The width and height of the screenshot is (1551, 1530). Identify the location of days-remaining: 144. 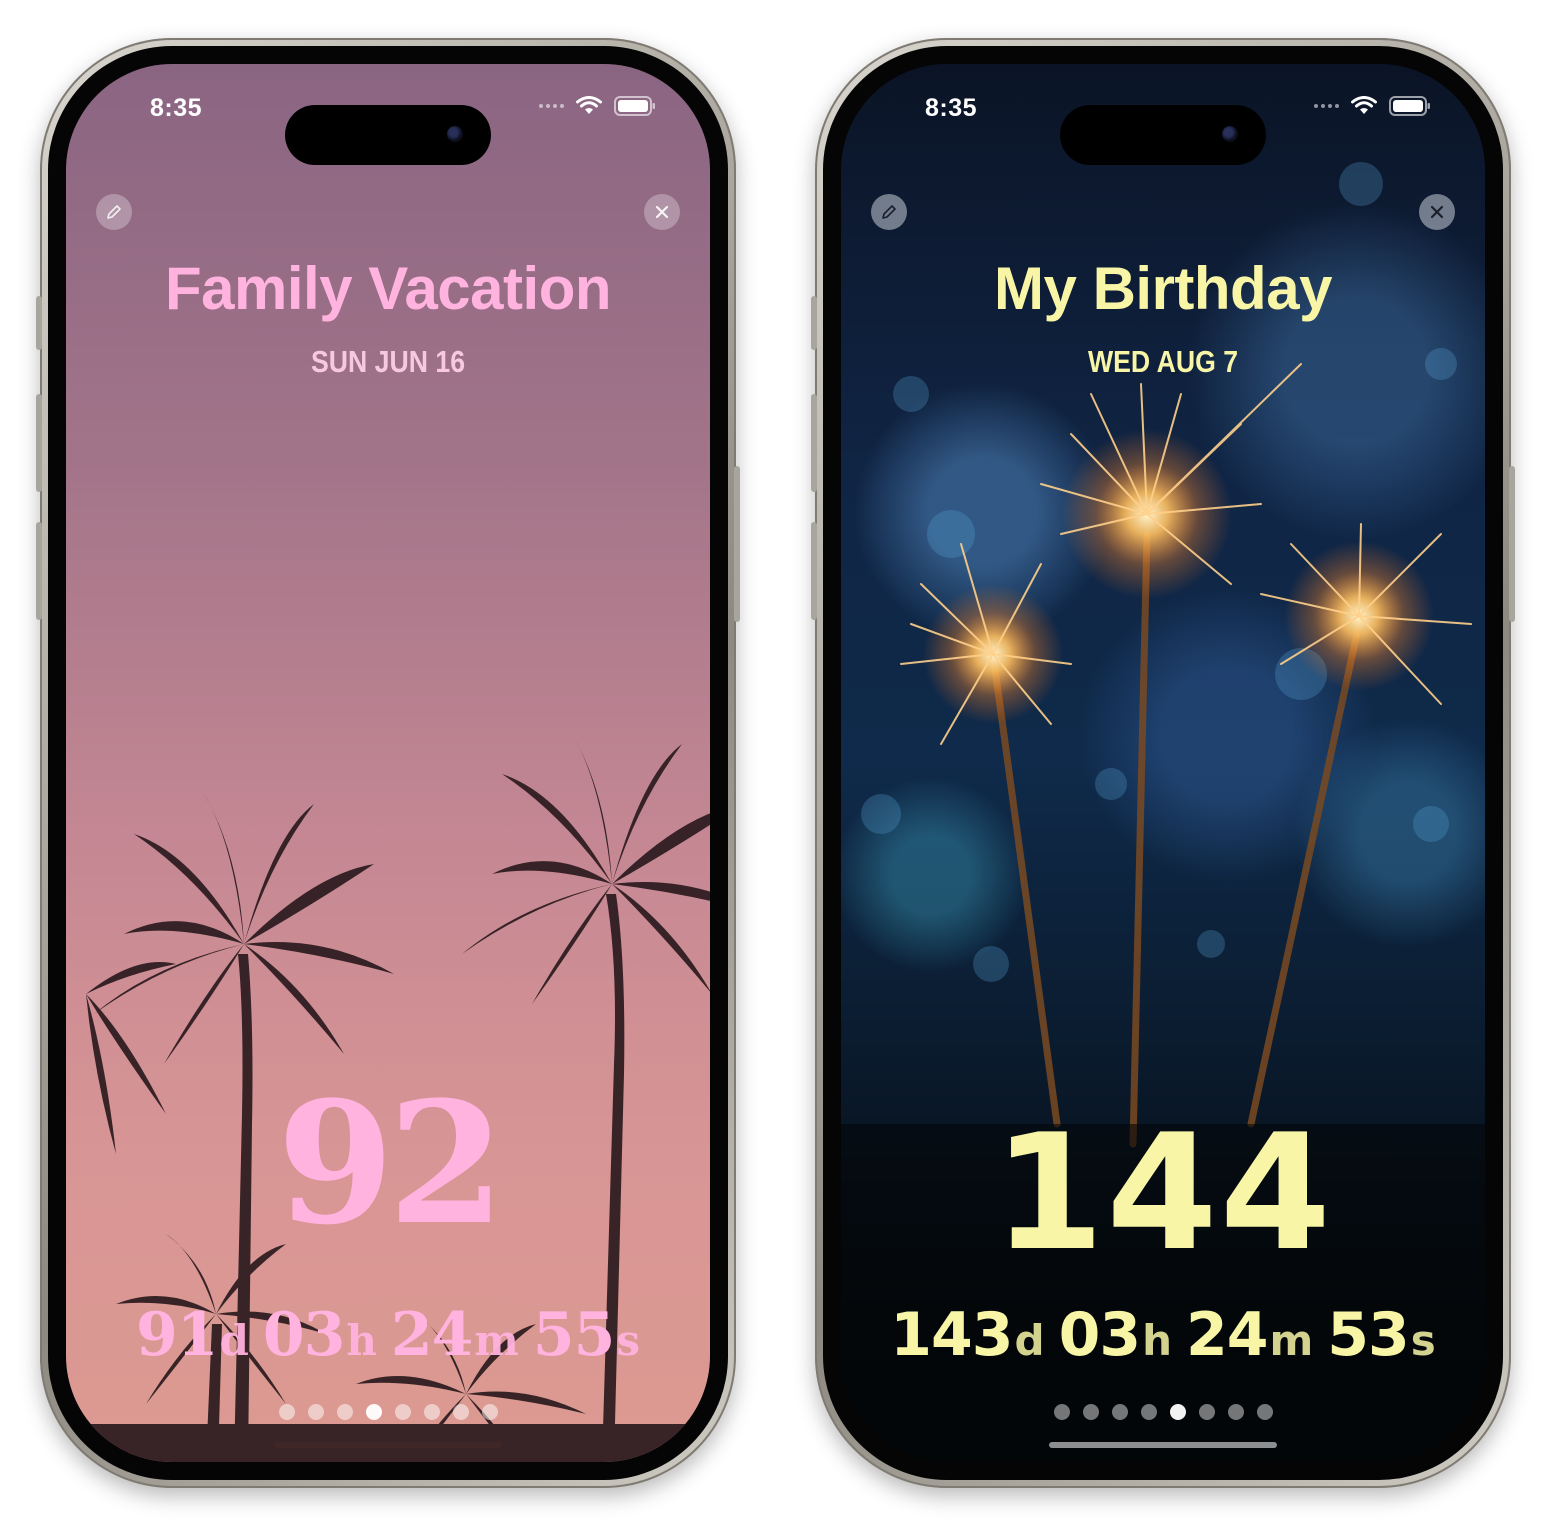
(1163, 1192).